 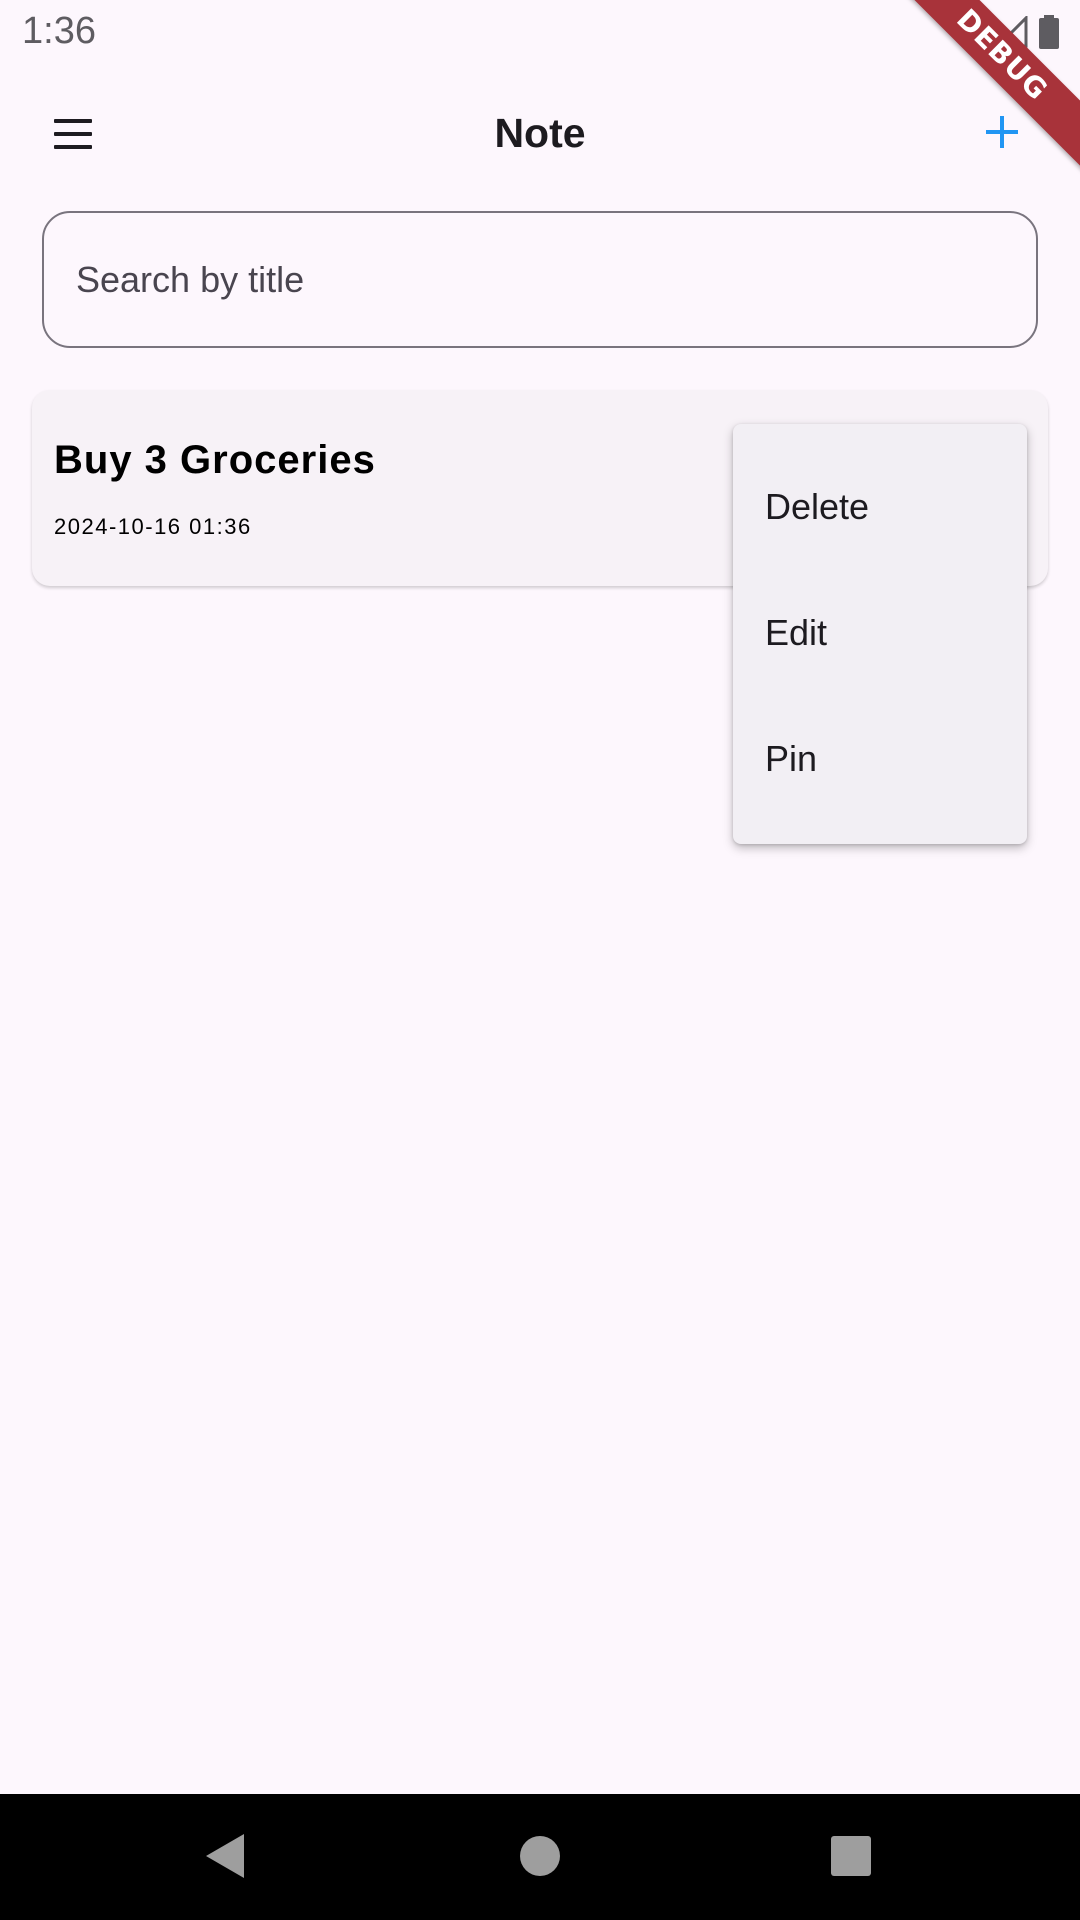 What do you see at coordinates (59, 31) in the screenshot?
I see `status-time: 1:36` at bounding box center [59, 31].